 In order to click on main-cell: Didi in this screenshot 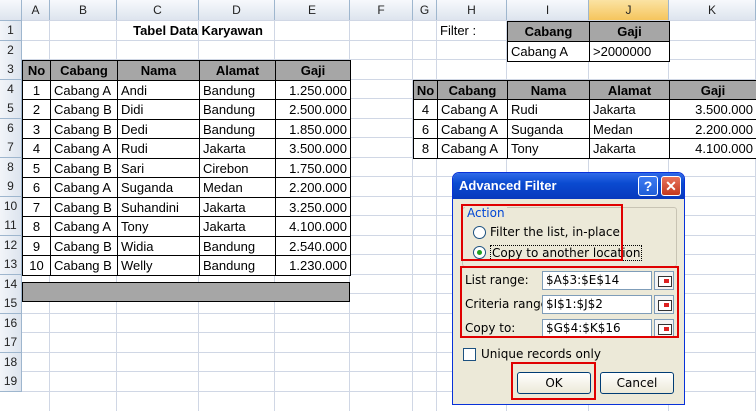, I will do `click(158, 109)`.